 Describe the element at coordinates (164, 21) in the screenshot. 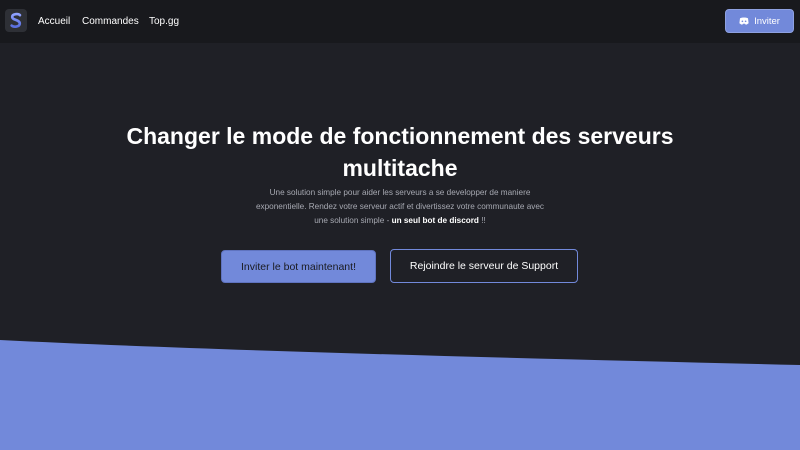

I see `nav-link-topgg: Top.gg` at that location.